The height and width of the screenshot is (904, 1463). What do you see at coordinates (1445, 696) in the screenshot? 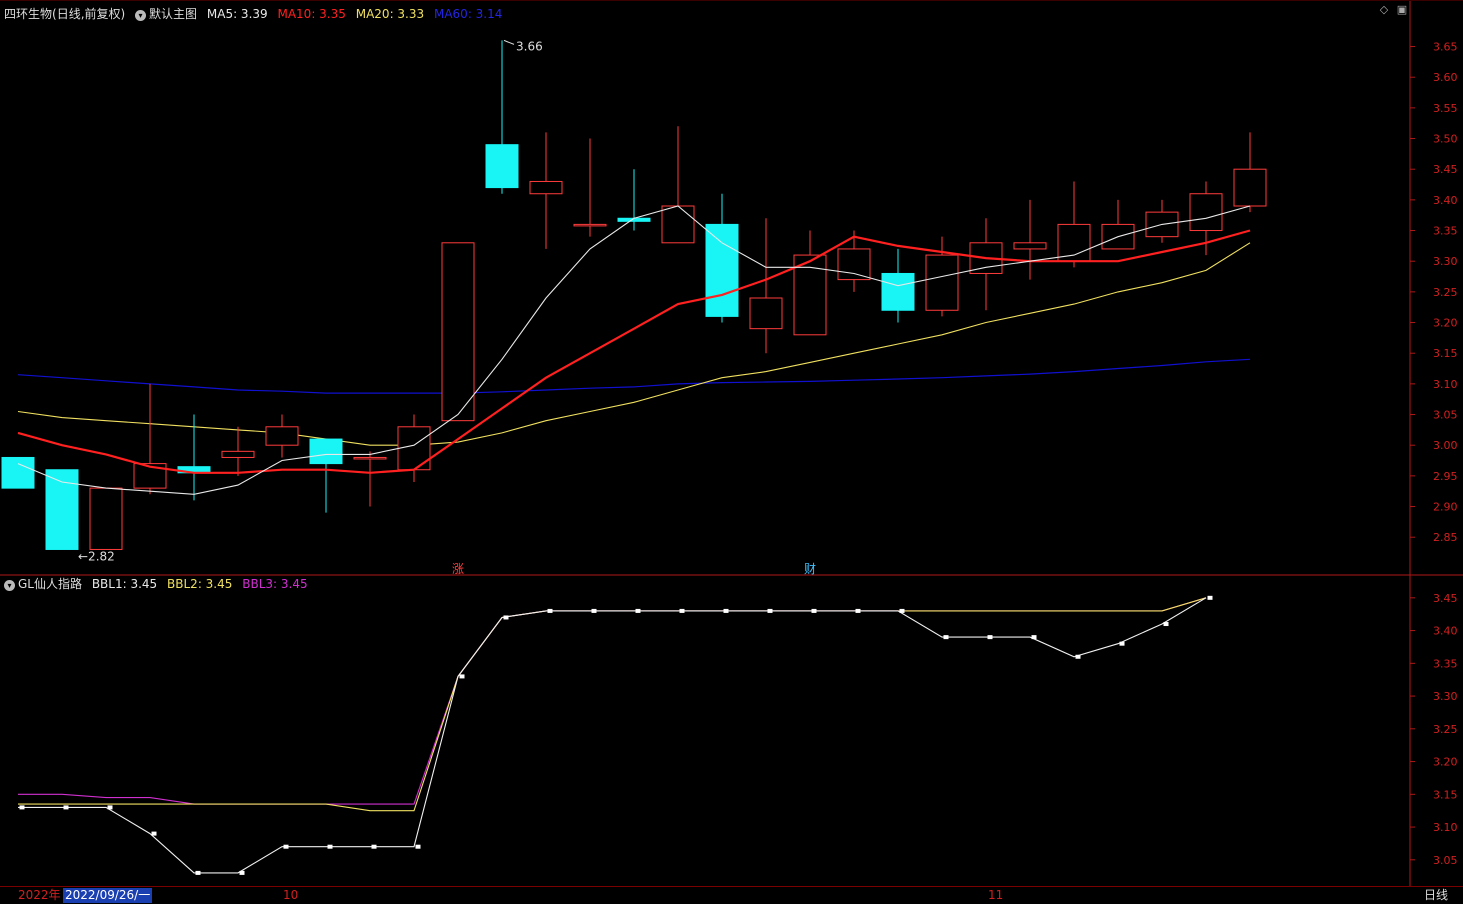
I see `indicator-tick-label: 3.30` at bounding box center [1445, 696].